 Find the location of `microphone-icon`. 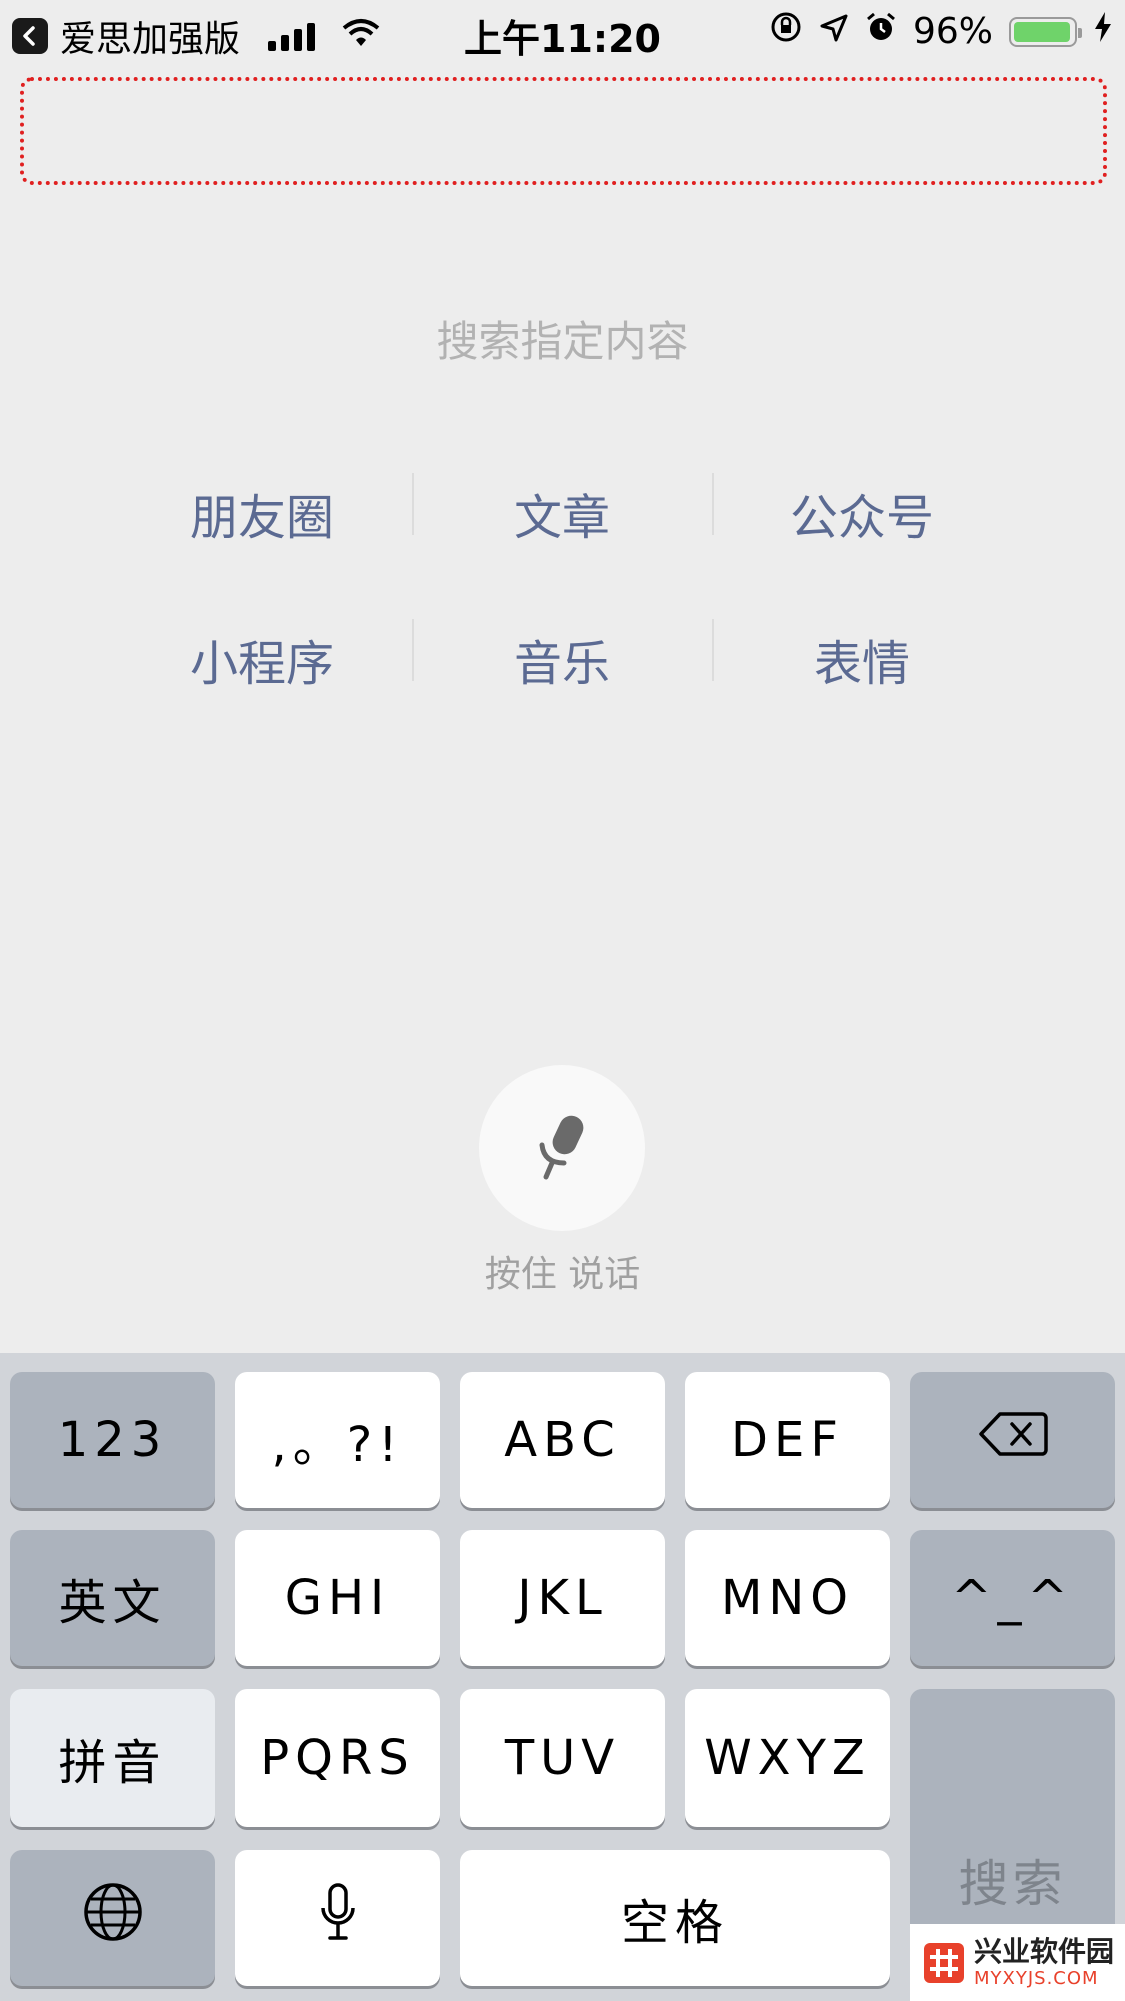

microphone-icon is located at coordinates (562, 1148).